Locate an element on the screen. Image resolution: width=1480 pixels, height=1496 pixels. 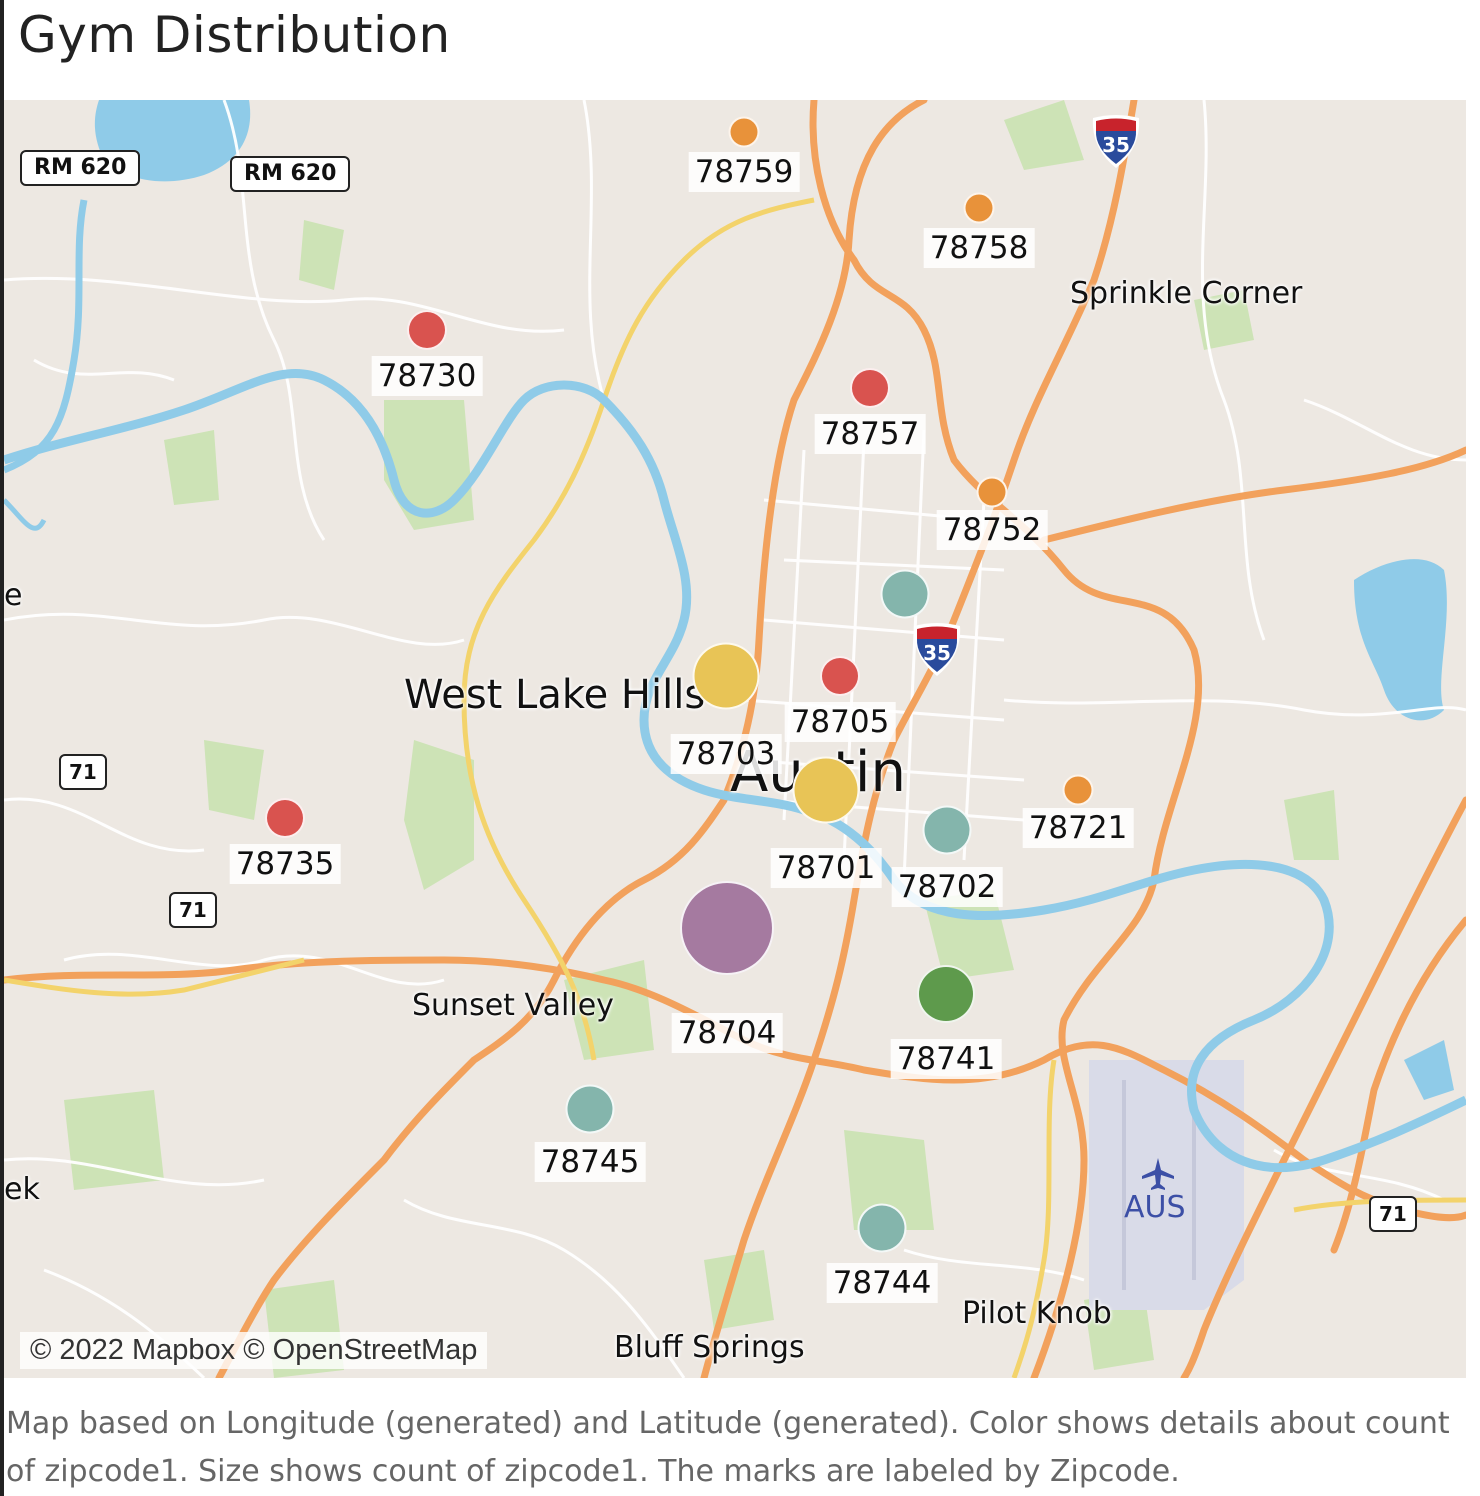
zip-label: 78752 is located at coordinates (992, 529).